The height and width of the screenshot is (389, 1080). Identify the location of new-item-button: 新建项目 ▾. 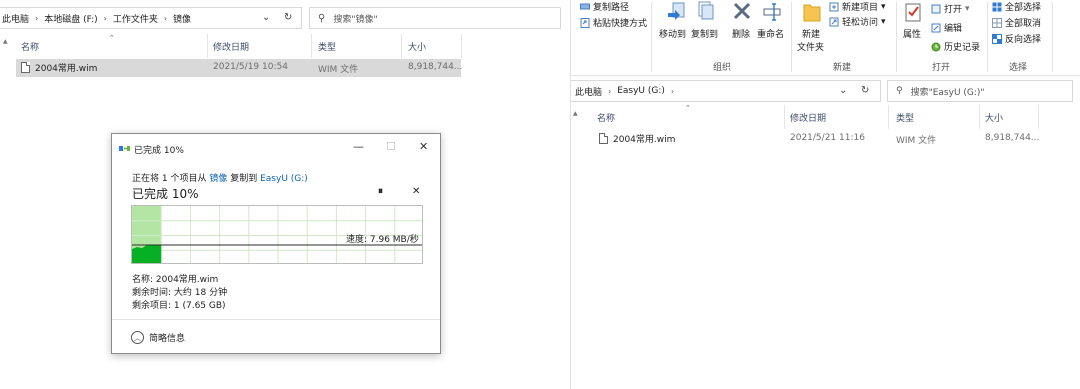
(857, 6).